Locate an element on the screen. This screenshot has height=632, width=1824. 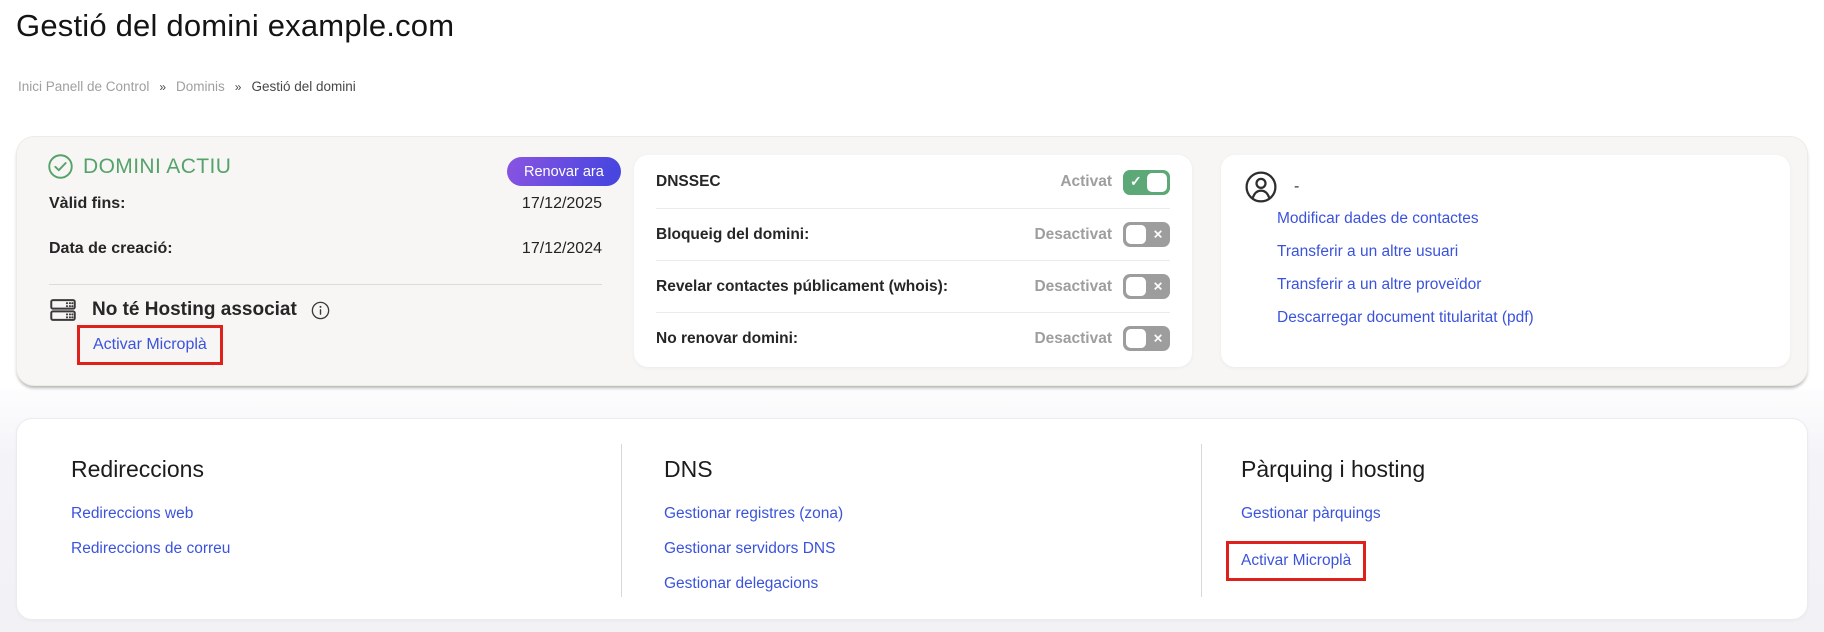
horizontal-divider is located at coordinates (325, 284).